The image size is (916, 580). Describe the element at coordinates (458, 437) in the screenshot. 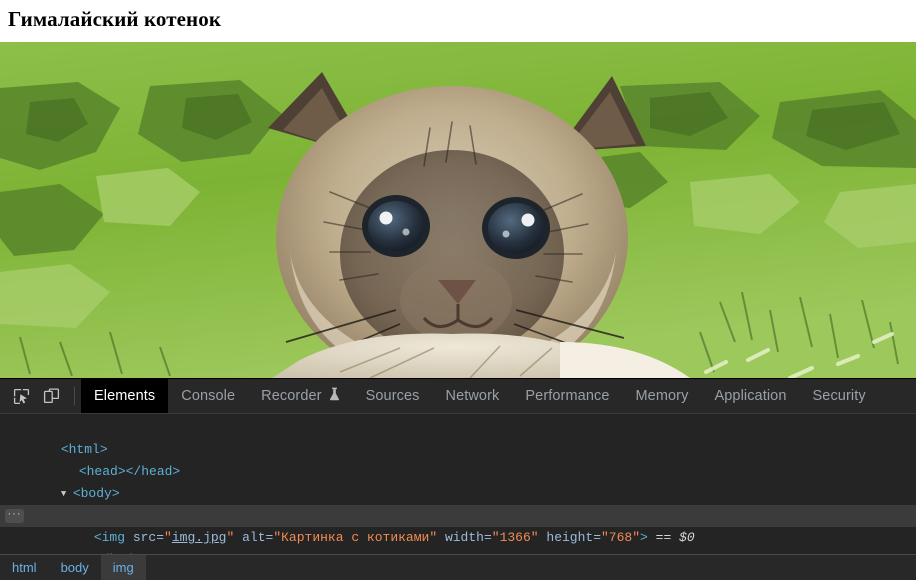

I see `dom-node-html: <html>` at that location.